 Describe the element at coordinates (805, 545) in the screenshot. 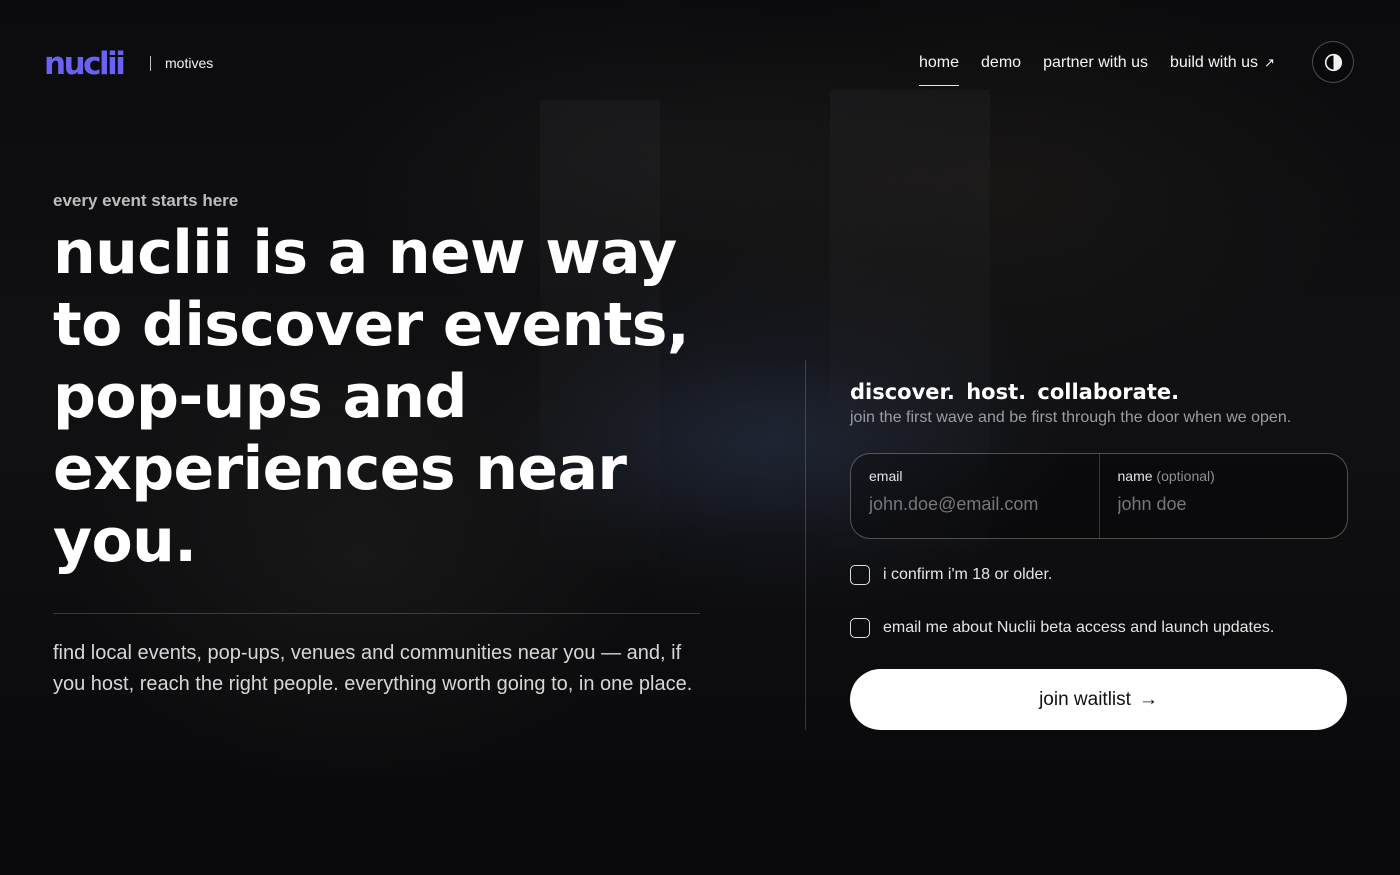

I see `section-divider` at that location.